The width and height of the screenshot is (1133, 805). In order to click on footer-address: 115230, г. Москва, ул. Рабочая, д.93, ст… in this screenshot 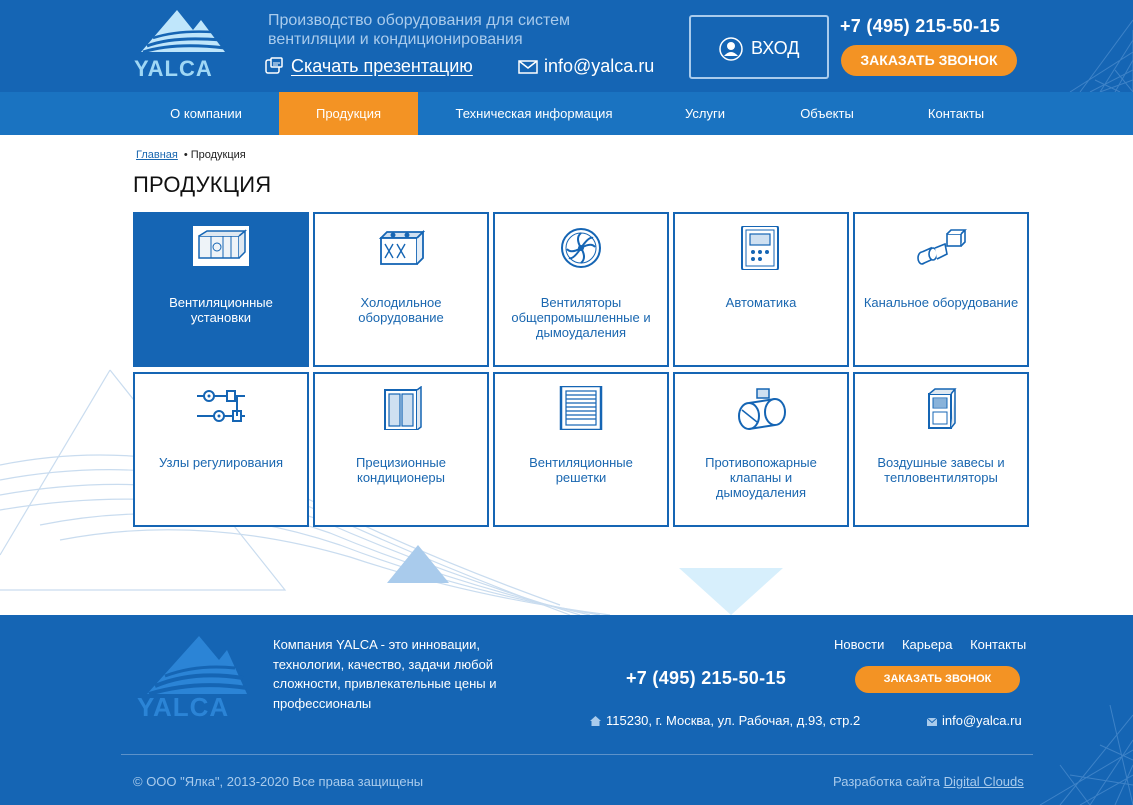, I will do `click(733, 720)`.